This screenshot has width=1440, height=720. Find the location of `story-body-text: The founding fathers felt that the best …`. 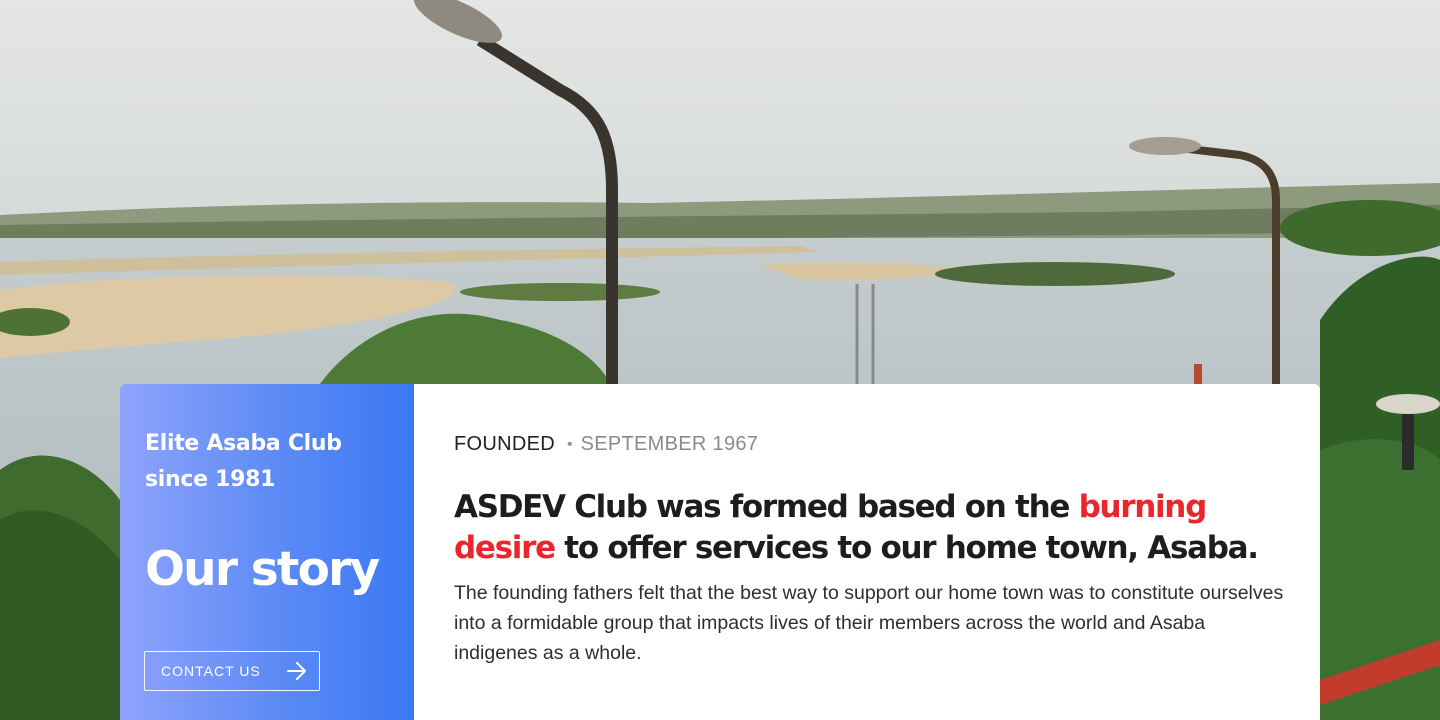

story-body-text: The founding fathers felt that the best … is located at coordinates (869, 623).